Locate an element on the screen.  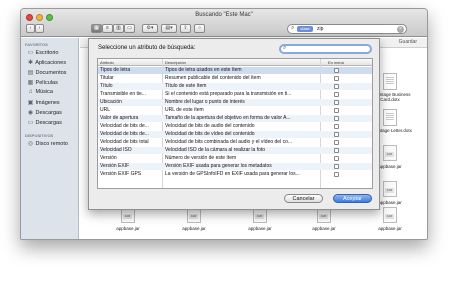
accept-button: Aceptar is located at coordinates (352, 198).